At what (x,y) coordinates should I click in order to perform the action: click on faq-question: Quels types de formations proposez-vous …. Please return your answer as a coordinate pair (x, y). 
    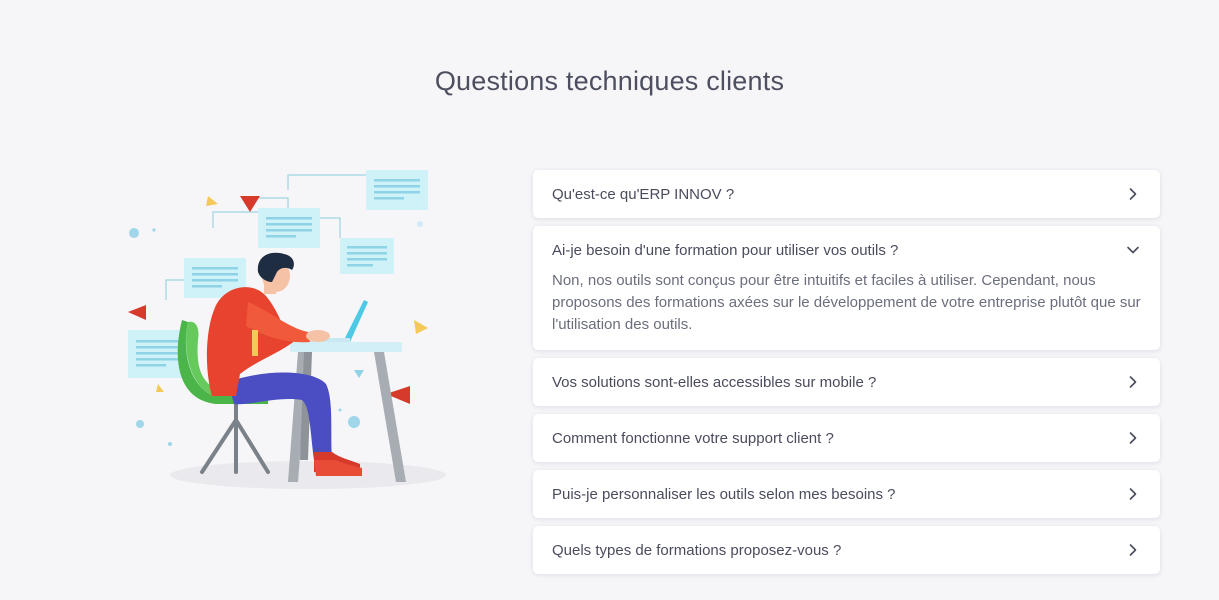
    Looking at the image, I should click on (697, 550).